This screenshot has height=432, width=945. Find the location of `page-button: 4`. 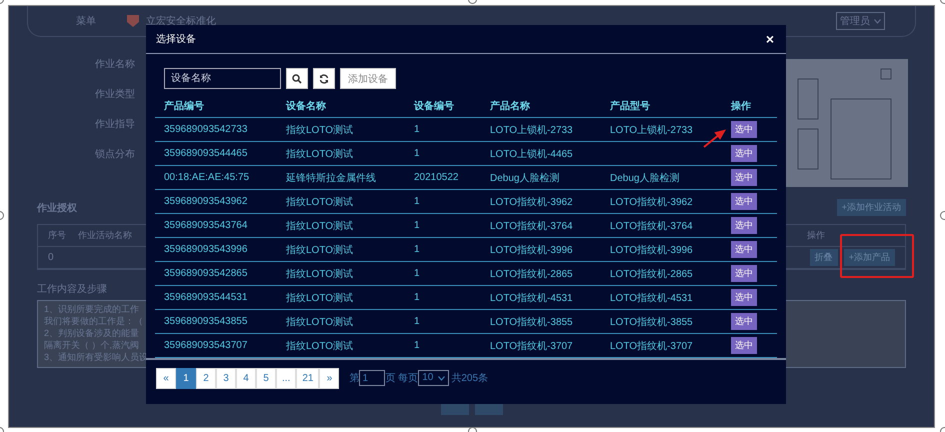

page-button: 4 is located at coordinates (246, 378).